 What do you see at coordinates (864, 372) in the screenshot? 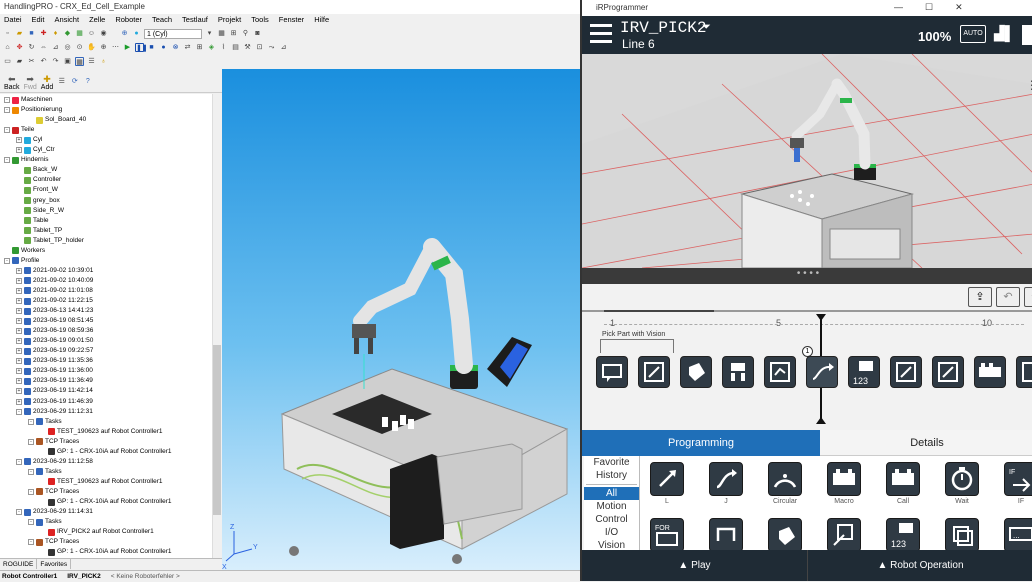
I see `cmd-counter-icon: 123` at bounding box center [864, 372].